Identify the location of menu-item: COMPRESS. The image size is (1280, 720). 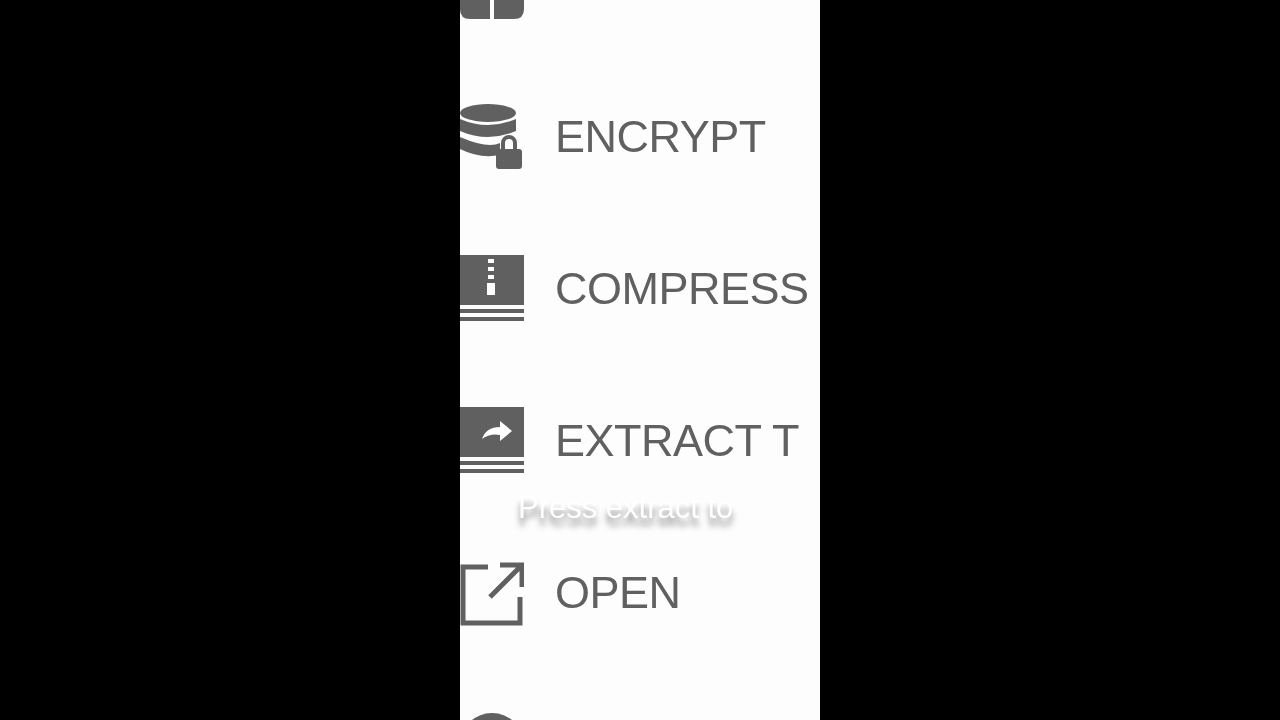
(682, 289).